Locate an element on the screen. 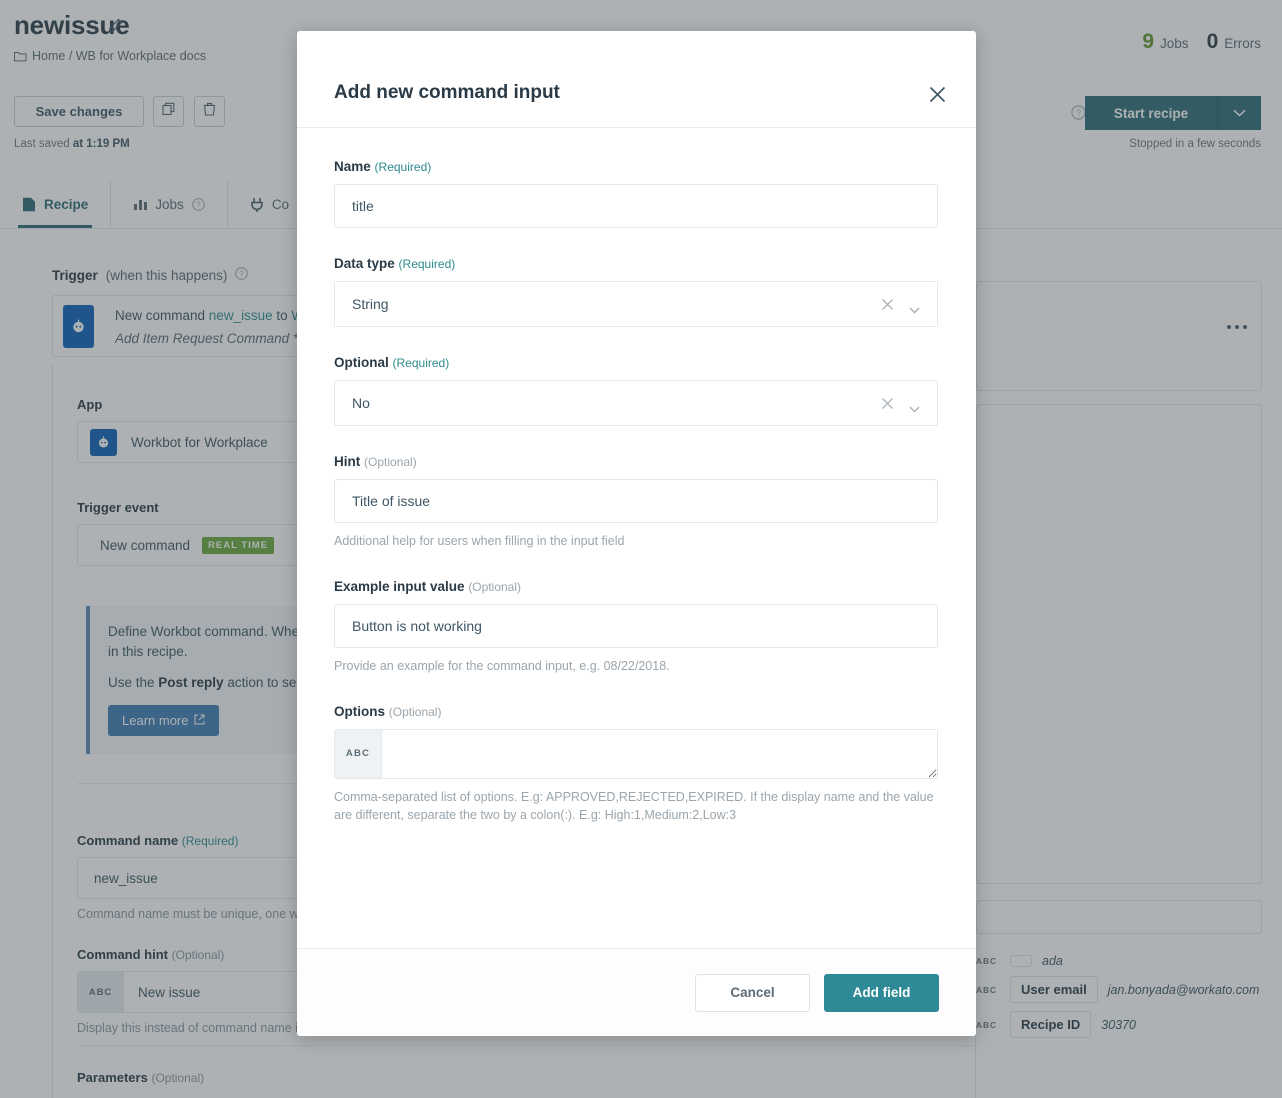  dialog-footer: Cancel Add field is located at coordinates (636, 992).